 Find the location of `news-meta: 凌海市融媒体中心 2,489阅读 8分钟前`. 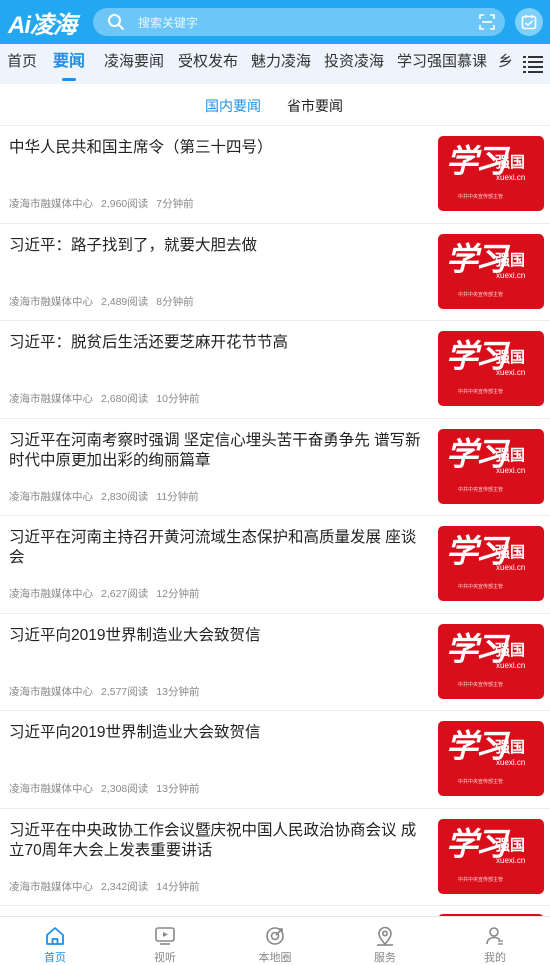

news-meta: 凌海市融媒体中心 2,489阅读 8分钟前 is located at coordinates (105, 301).